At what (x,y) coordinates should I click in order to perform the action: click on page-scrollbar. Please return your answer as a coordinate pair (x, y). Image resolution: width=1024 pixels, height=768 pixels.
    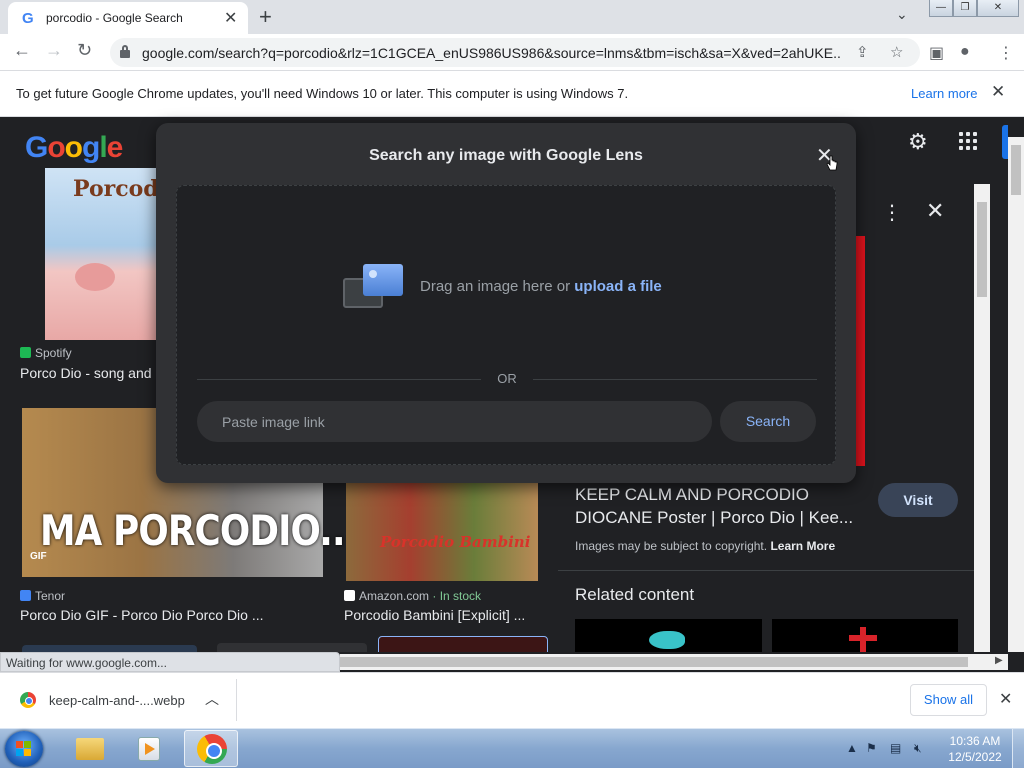
    Looking at the image, I should click on (1016, 394).